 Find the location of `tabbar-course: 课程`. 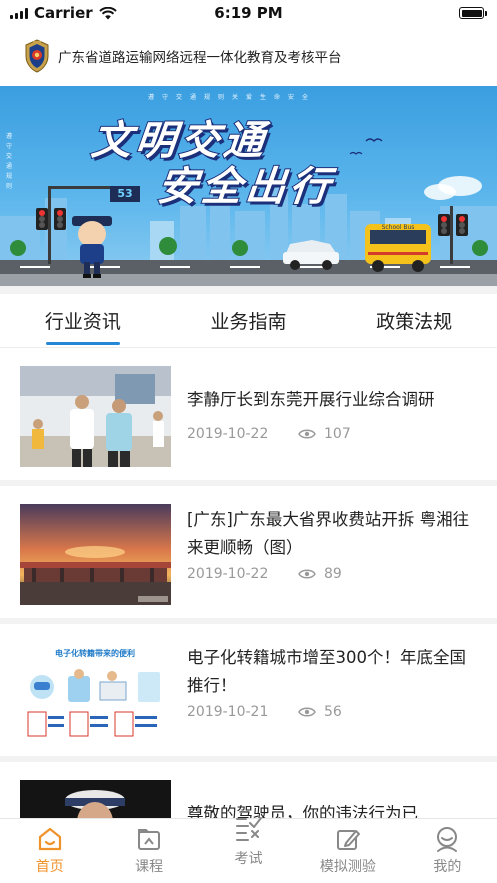

tabbar-course: 课程 is located at coordinates (148, 851).